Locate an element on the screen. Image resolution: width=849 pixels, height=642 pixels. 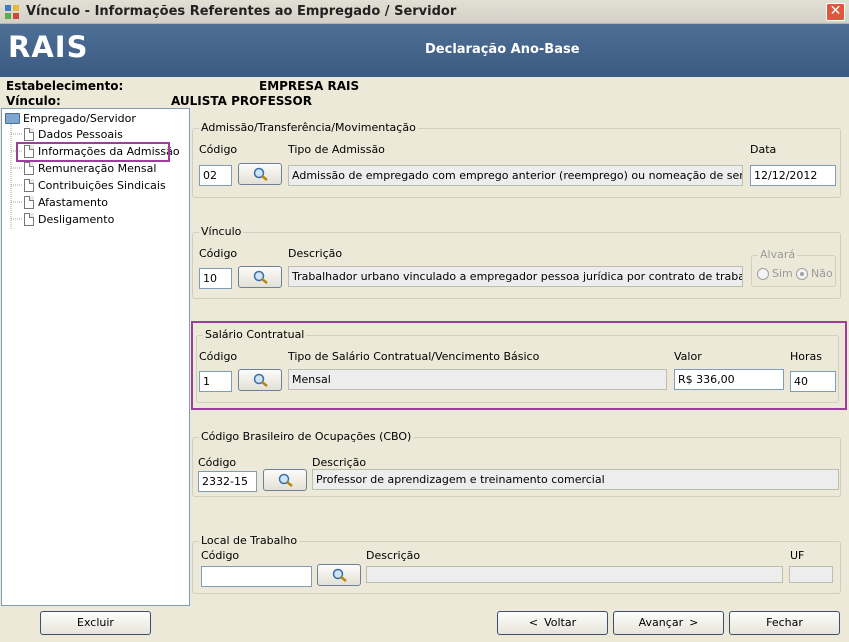
cbo-descricao-label: Descrição is located at coordinates (339, 462).